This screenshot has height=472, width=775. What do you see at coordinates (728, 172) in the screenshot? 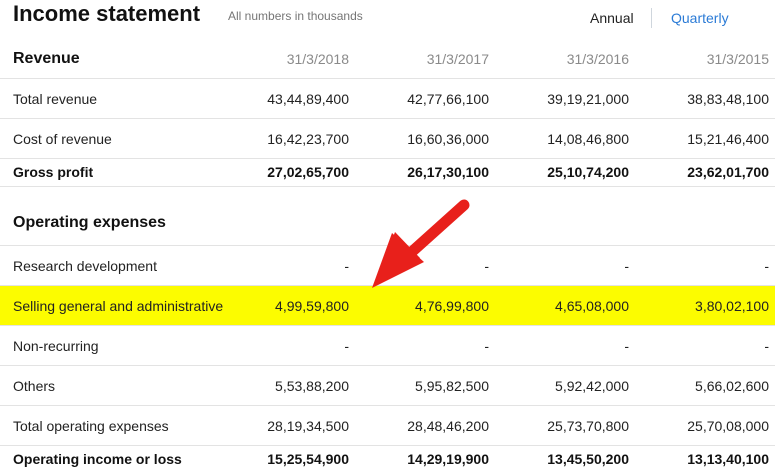
I see `row-value: 23,62,01,700` at bounding box center [728, 172].